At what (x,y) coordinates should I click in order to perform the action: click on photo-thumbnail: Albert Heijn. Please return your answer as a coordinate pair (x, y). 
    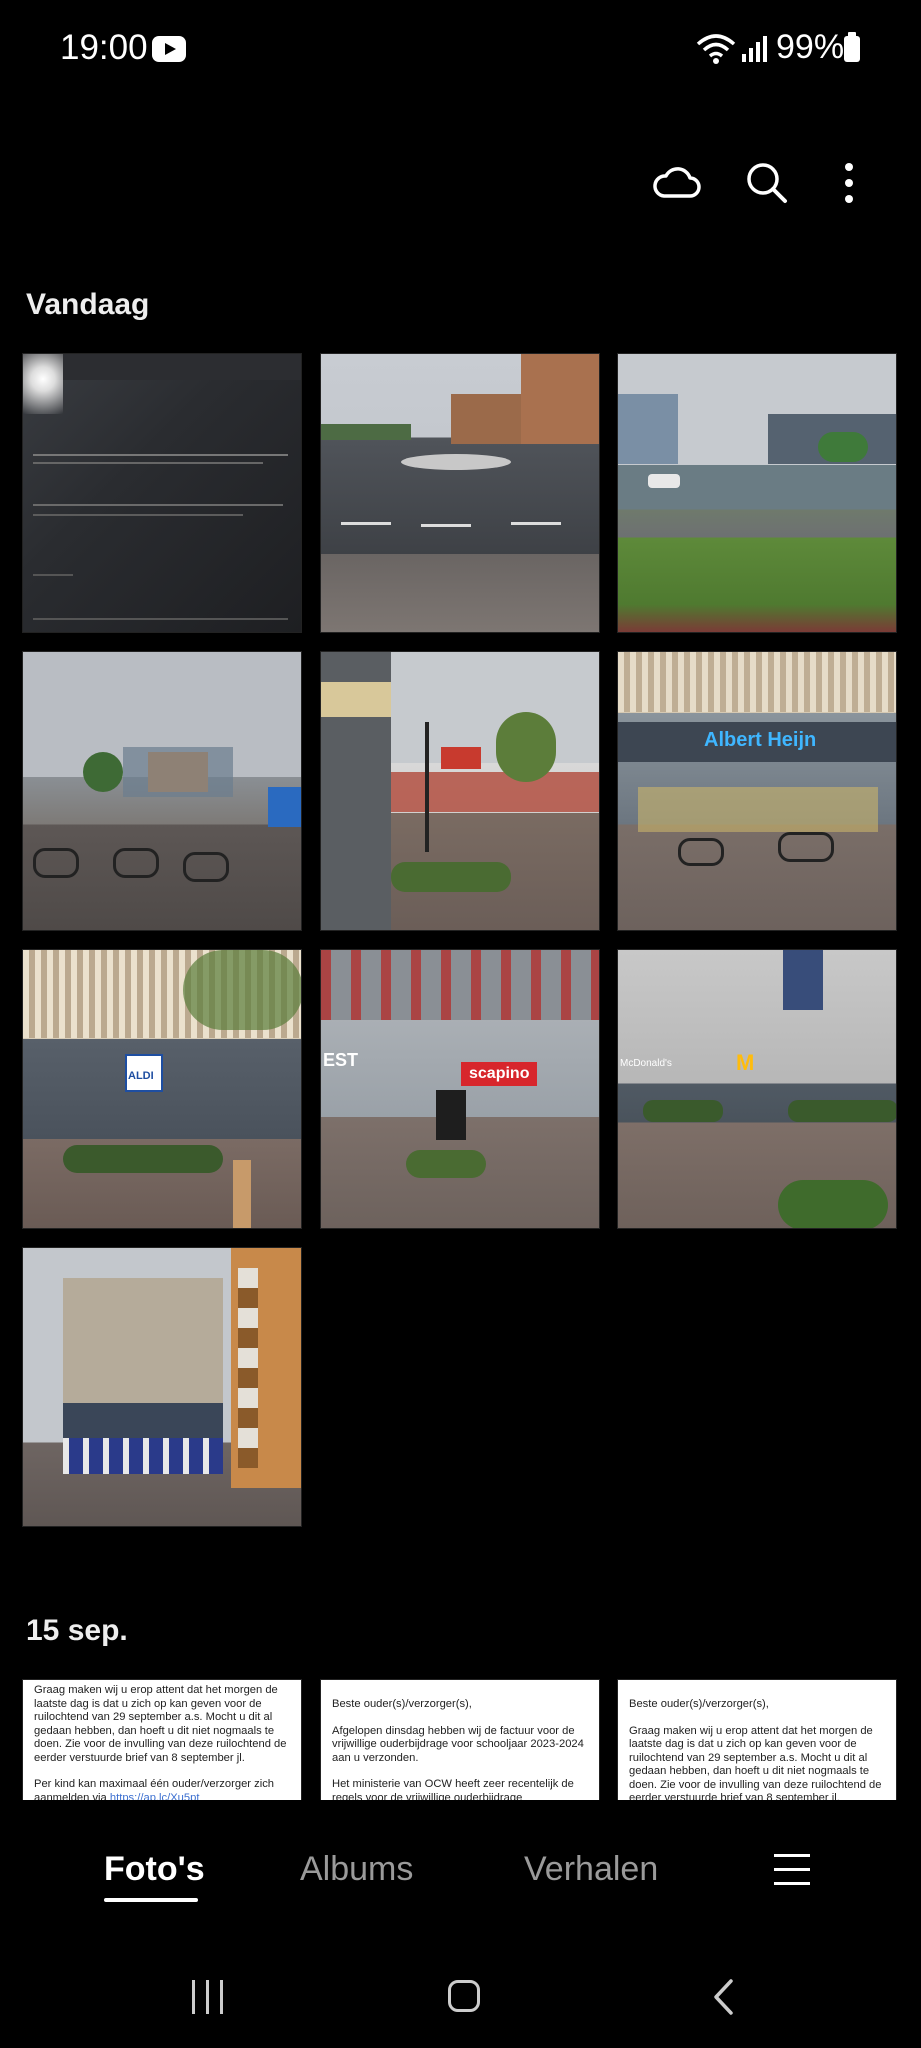
    Looking at the image, I should click on (757, 791).